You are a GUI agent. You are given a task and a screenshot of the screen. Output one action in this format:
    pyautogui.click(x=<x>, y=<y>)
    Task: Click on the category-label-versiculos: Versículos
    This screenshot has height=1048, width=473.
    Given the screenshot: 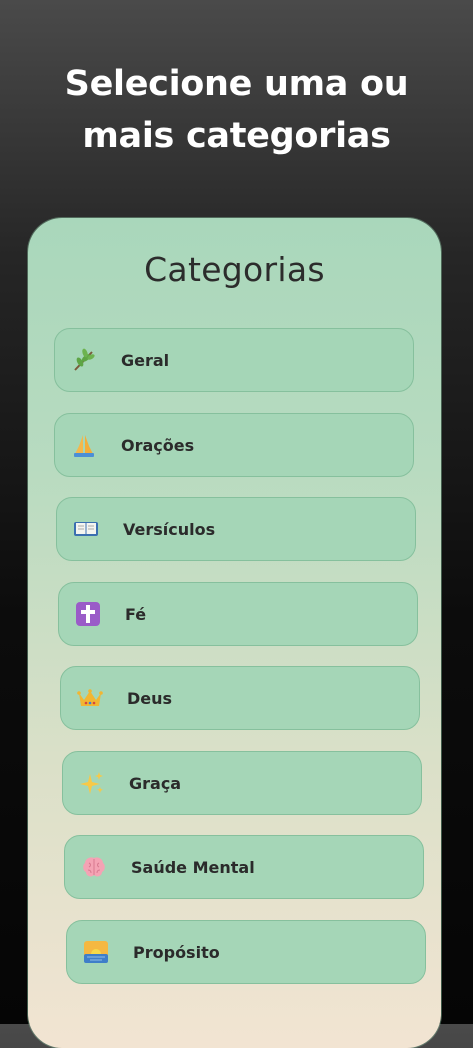 What is the action you would take?
    pyautogui.click(x=169, y=529)
    